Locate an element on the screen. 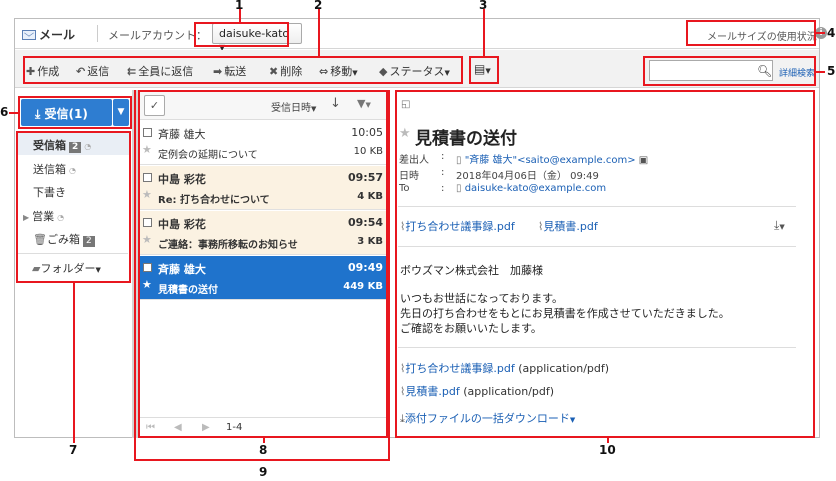 Image resolution: width=836 pixels, height=481 pixels. callout-number-9: 9 is located at coordinates (263, 472).